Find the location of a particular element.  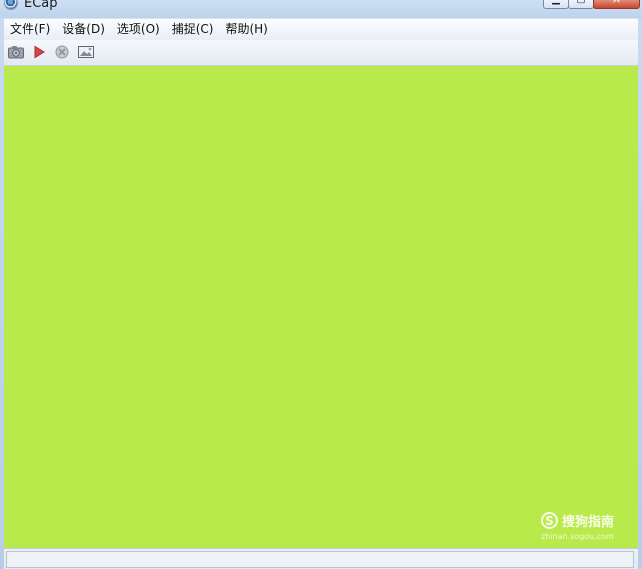

sogou-logo-icon: S is located at coordinates (549, 520).